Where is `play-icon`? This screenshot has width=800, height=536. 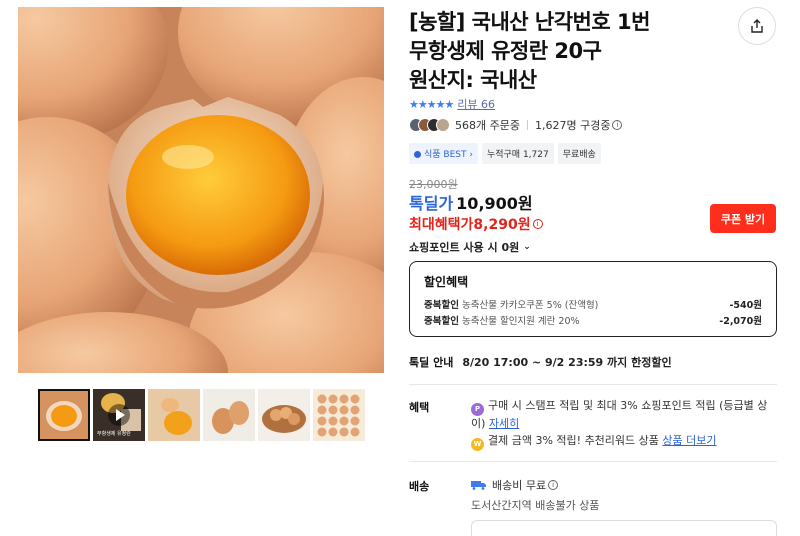
play-icon is located at coordinates (119, 415).